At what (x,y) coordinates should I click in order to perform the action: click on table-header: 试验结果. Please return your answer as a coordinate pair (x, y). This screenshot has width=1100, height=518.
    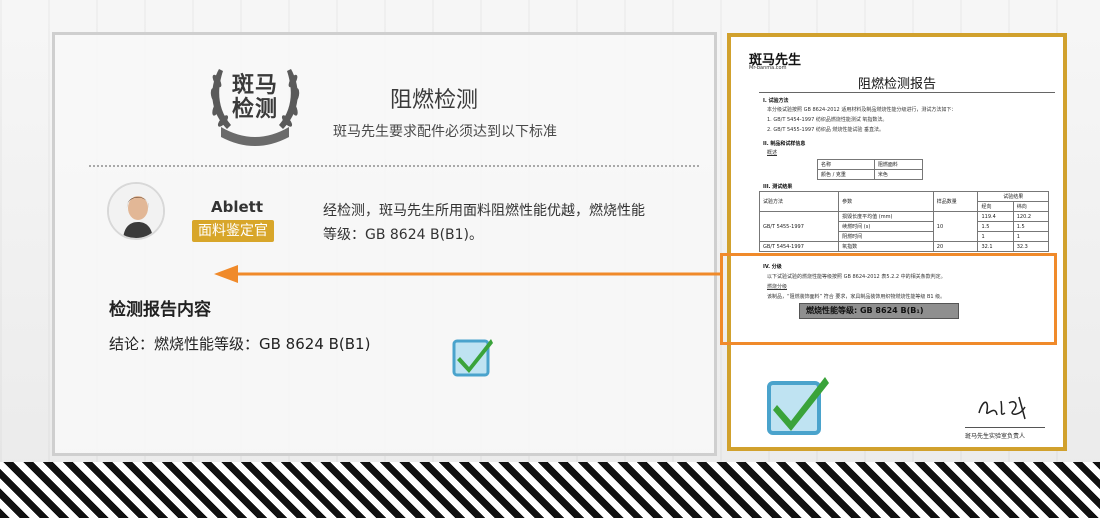
    Looking at the image, I should click on (1013, 196).